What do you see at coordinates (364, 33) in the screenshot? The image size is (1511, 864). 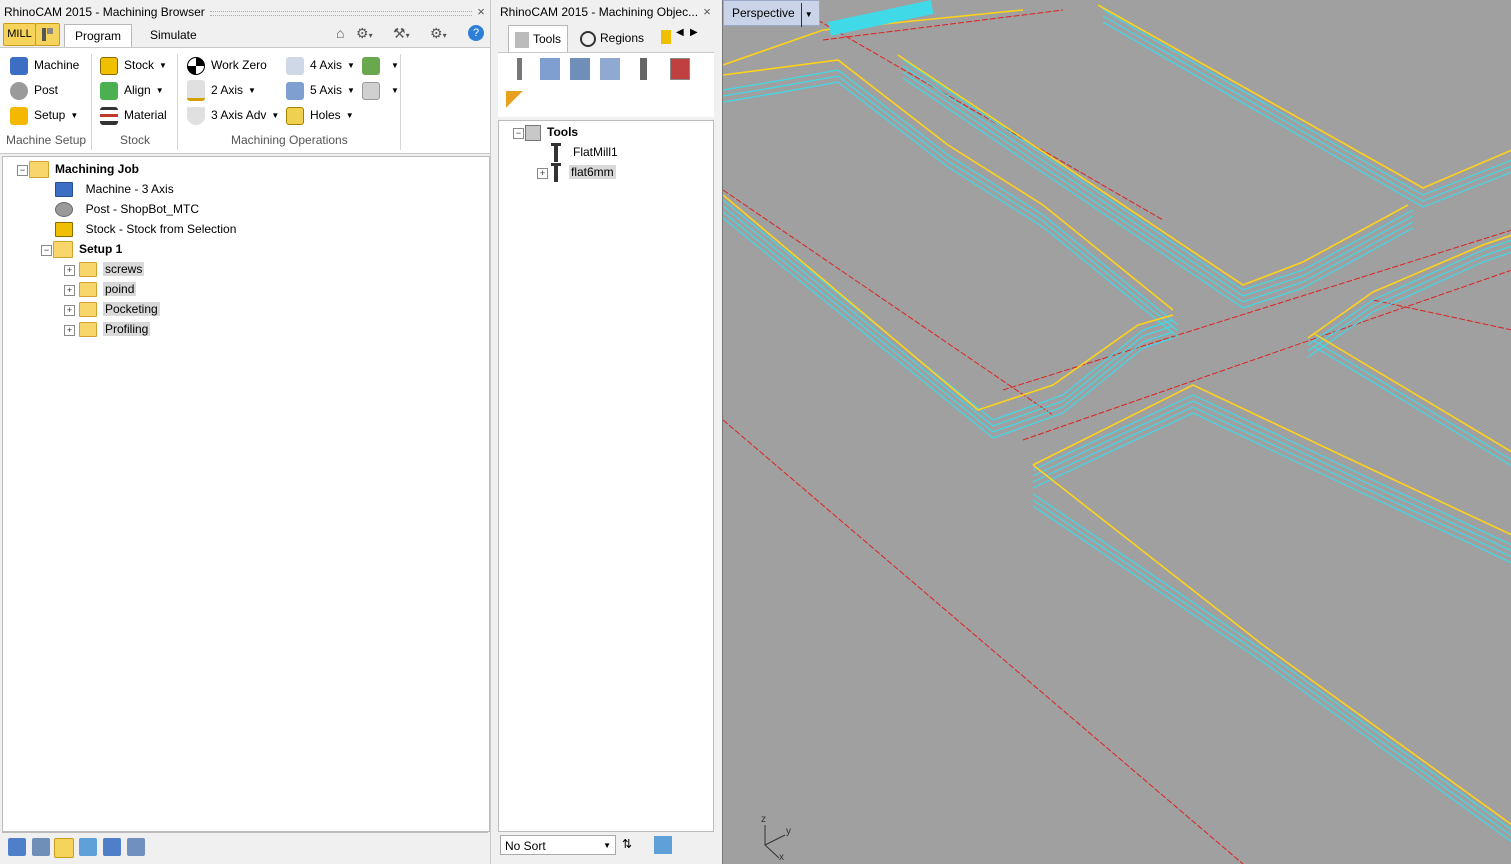 I see `view-options-icon: ⚙▾` at bounding box center [364, 33].